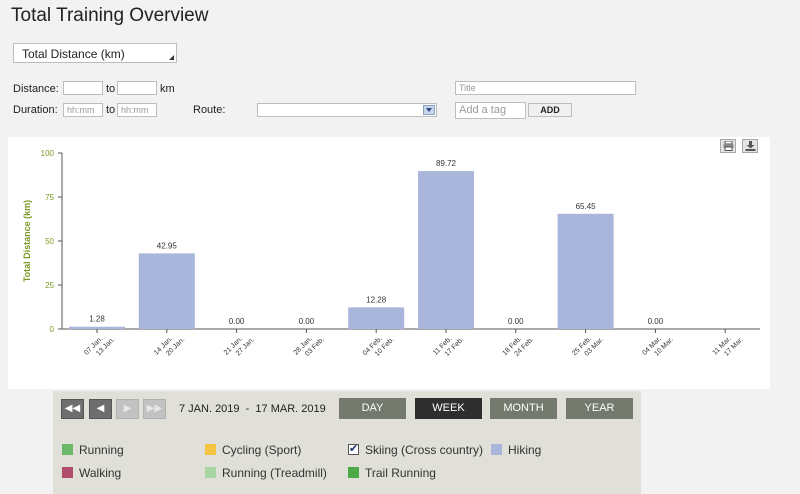 This screenshot has height=494, width=800. I want to click on y-axis-title: Total Distance (km), so click(27, 241).